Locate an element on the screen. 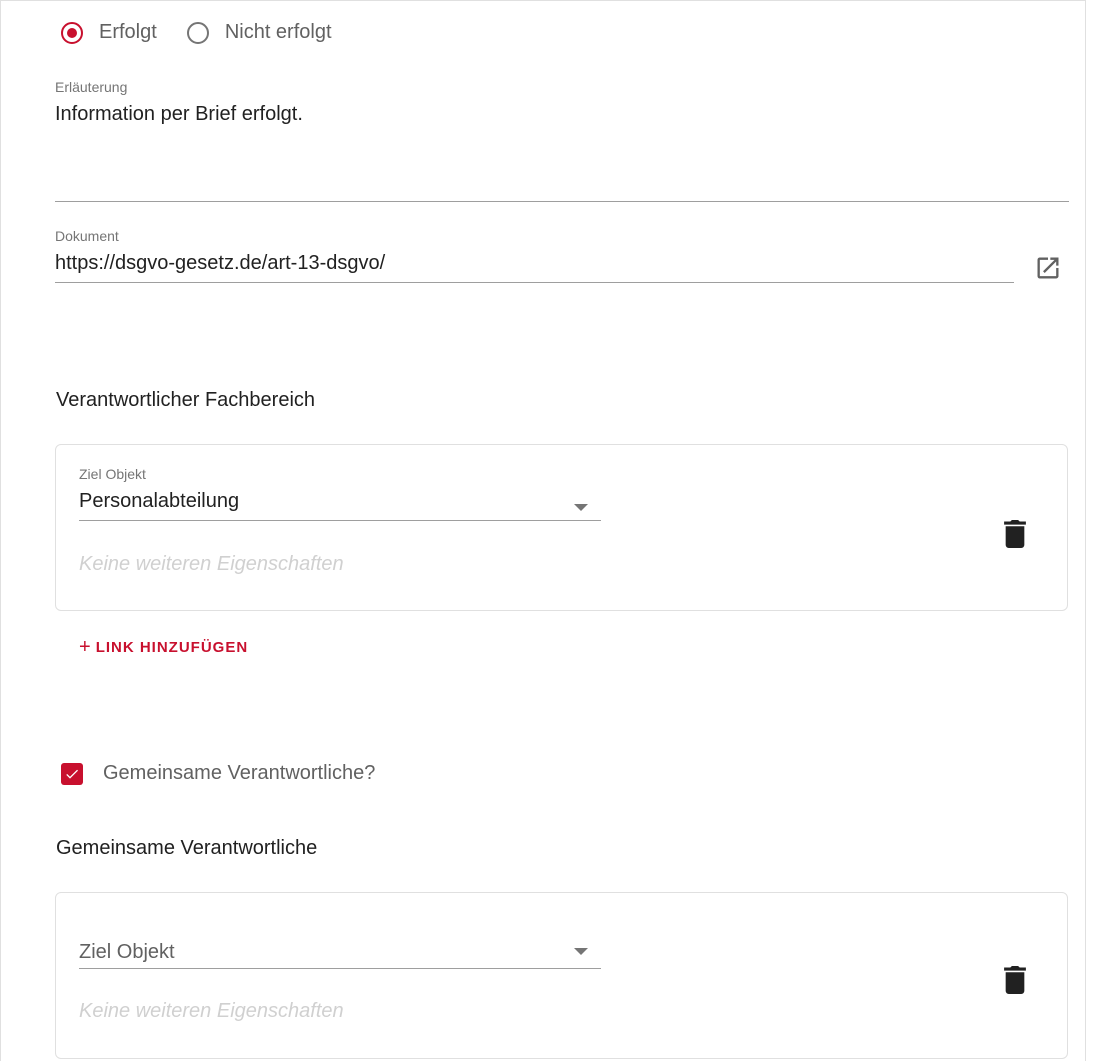 The height and width of the screenshot is (1061, 1097). joint-controllers-checkbox is located at coordinates (72, 774).